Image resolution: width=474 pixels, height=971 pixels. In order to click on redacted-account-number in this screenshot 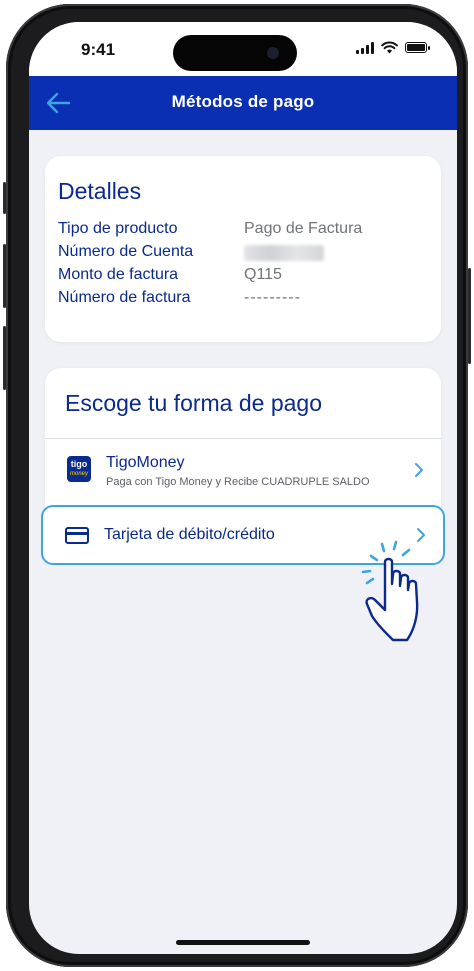, I will do `click(284, 253)`.